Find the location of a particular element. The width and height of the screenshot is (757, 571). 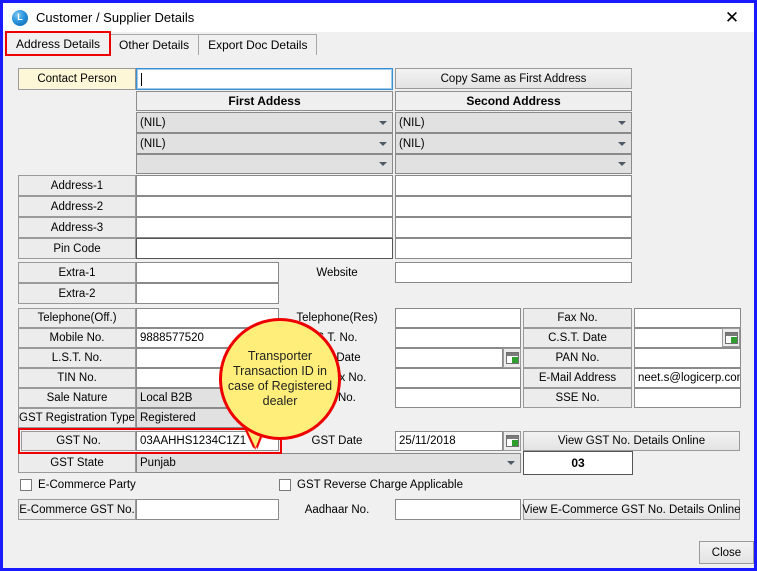

first-address-dropdown-2: (NIL) is located at coordinates (264, 143).